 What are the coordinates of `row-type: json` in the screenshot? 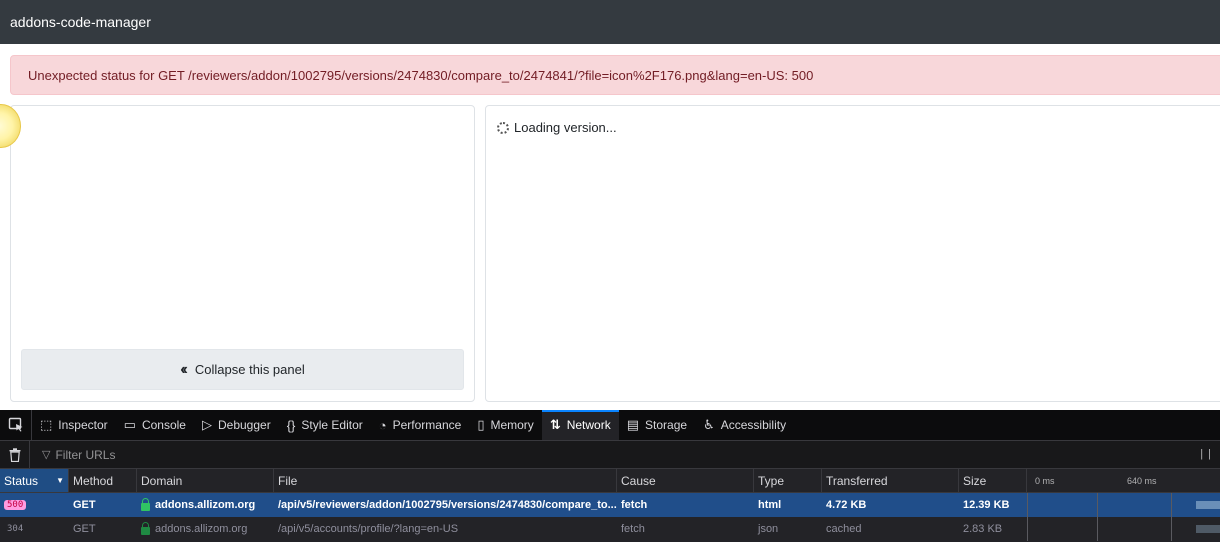 It's located at (788, 529).